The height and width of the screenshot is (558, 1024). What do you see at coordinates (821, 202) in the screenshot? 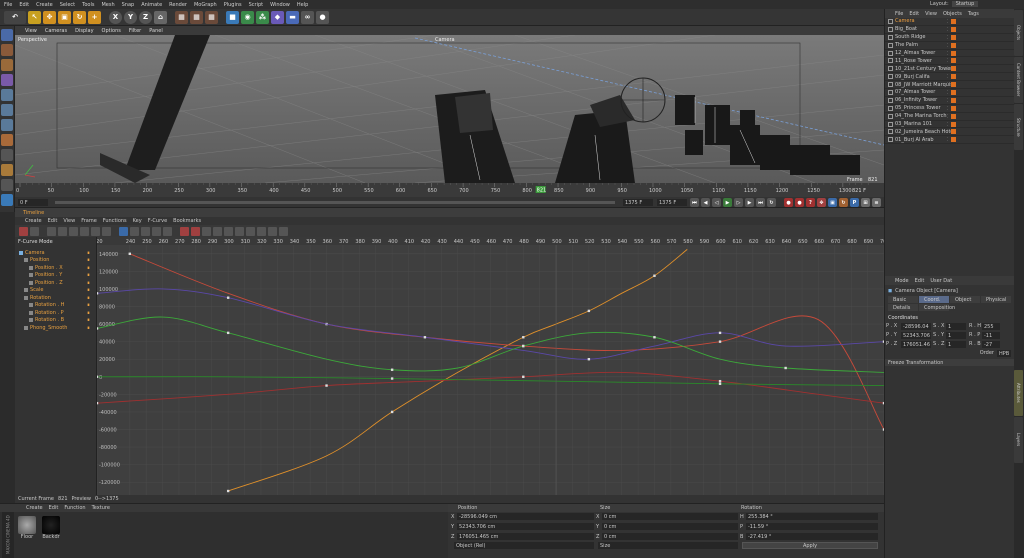
I see `record-position-icon: ✥` at bounding box center [821, 202].